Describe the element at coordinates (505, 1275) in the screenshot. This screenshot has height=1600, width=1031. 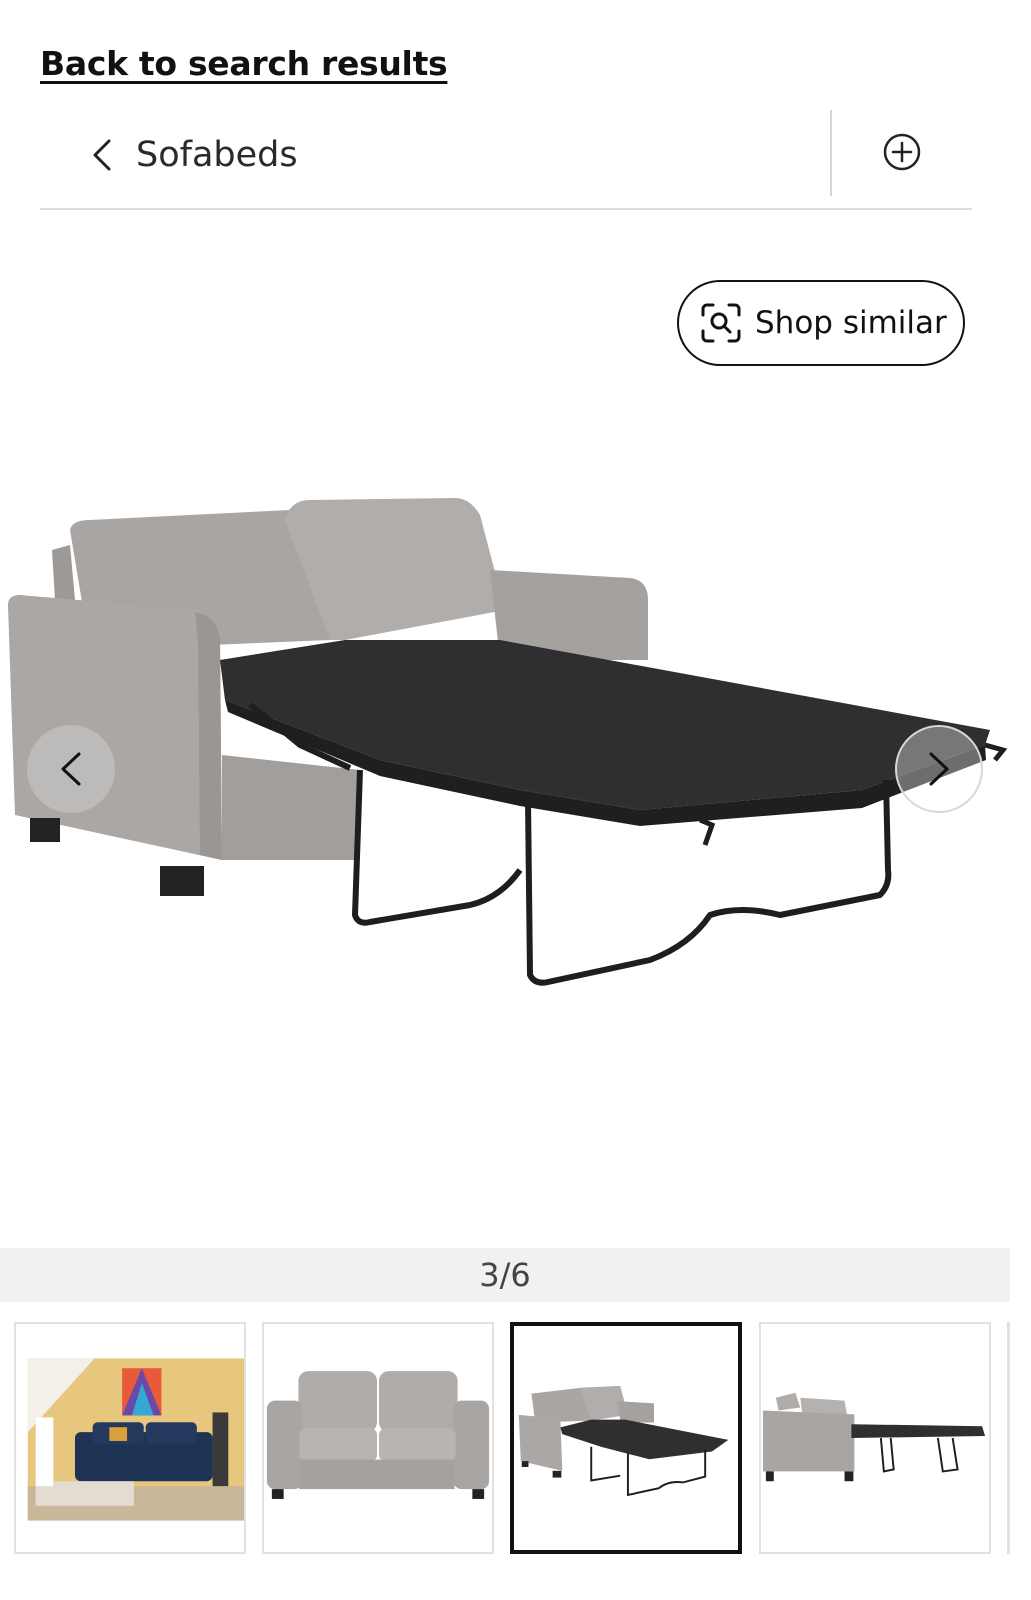
I see `image-counter: 3/6` at that location.